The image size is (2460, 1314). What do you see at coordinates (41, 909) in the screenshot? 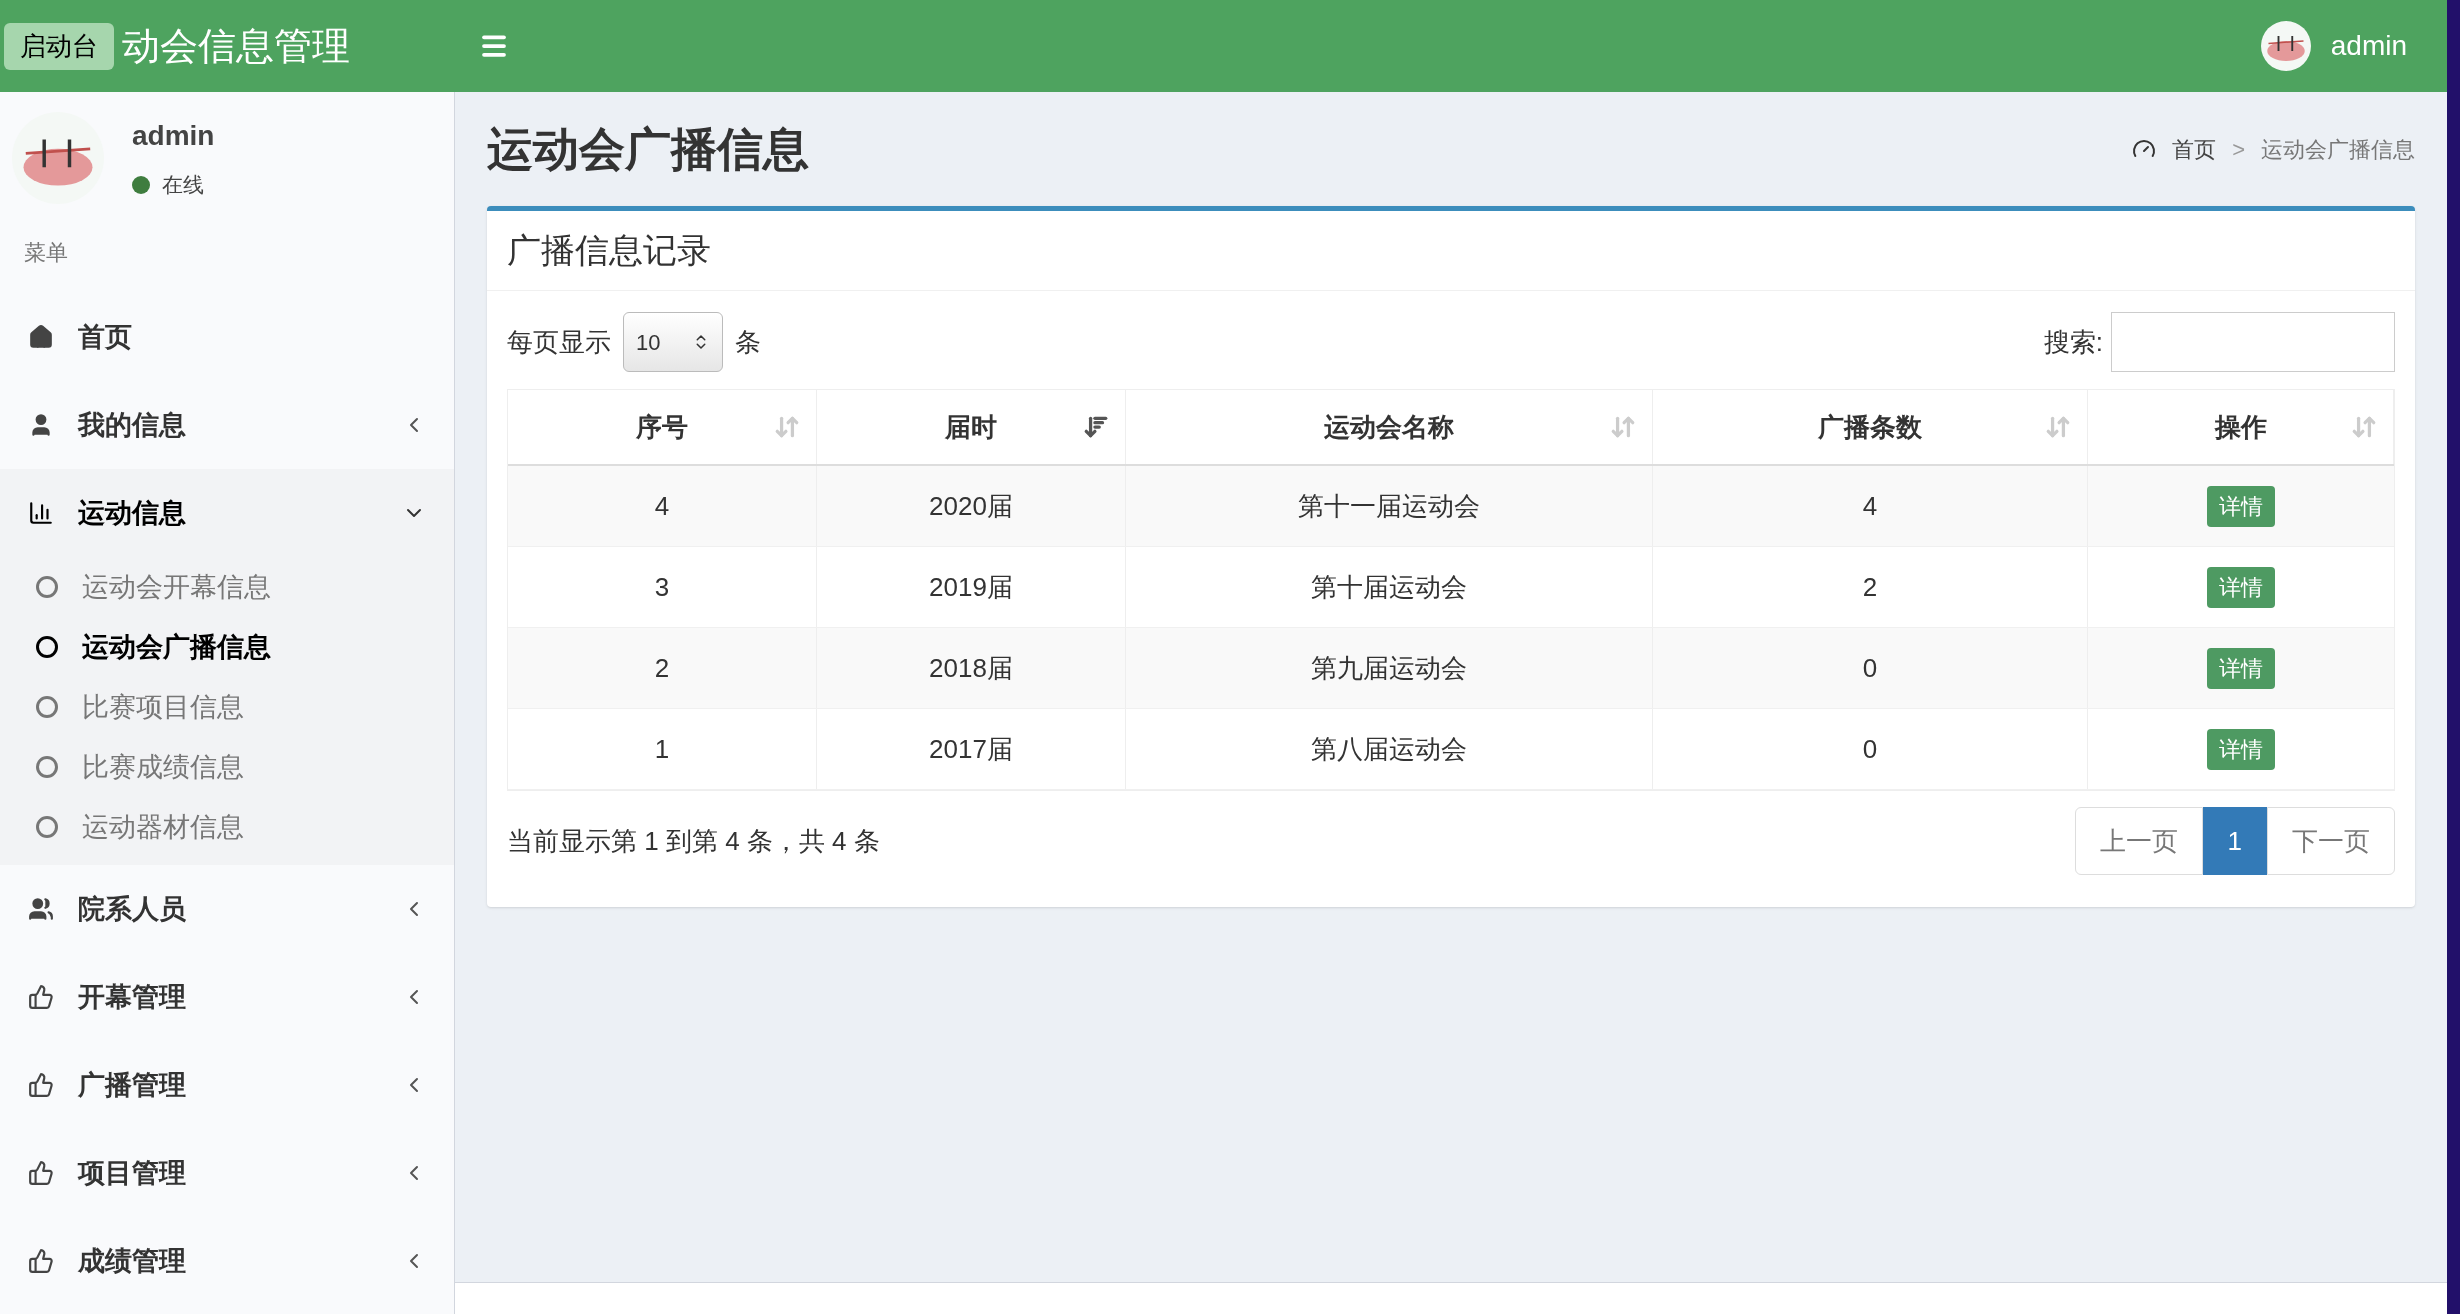
I see `users-icon` at bounding box center [41, 909].